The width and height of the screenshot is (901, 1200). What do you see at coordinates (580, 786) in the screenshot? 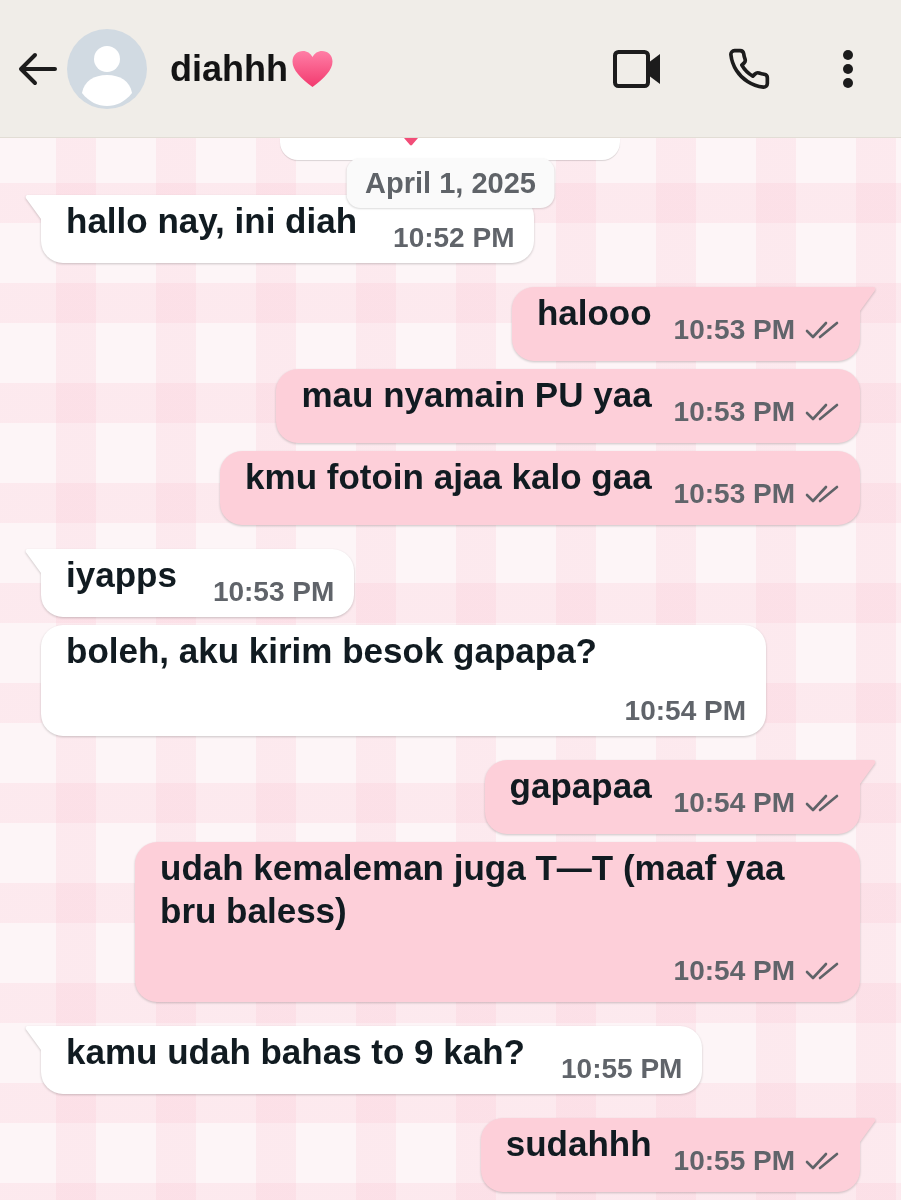
I see `message-text: gapapaa` at bounding box center [580, 786].